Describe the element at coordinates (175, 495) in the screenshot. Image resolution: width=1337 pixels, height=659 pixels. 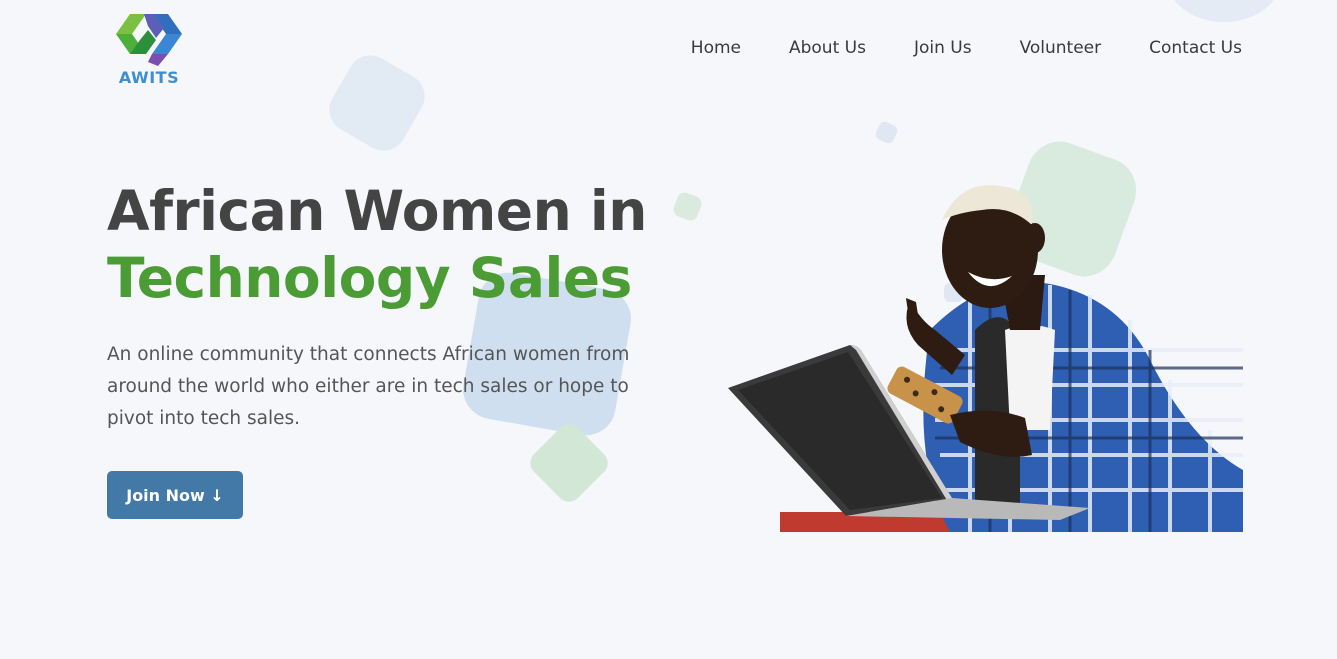
I see `join-now-button: Join Now ↓` at that location.